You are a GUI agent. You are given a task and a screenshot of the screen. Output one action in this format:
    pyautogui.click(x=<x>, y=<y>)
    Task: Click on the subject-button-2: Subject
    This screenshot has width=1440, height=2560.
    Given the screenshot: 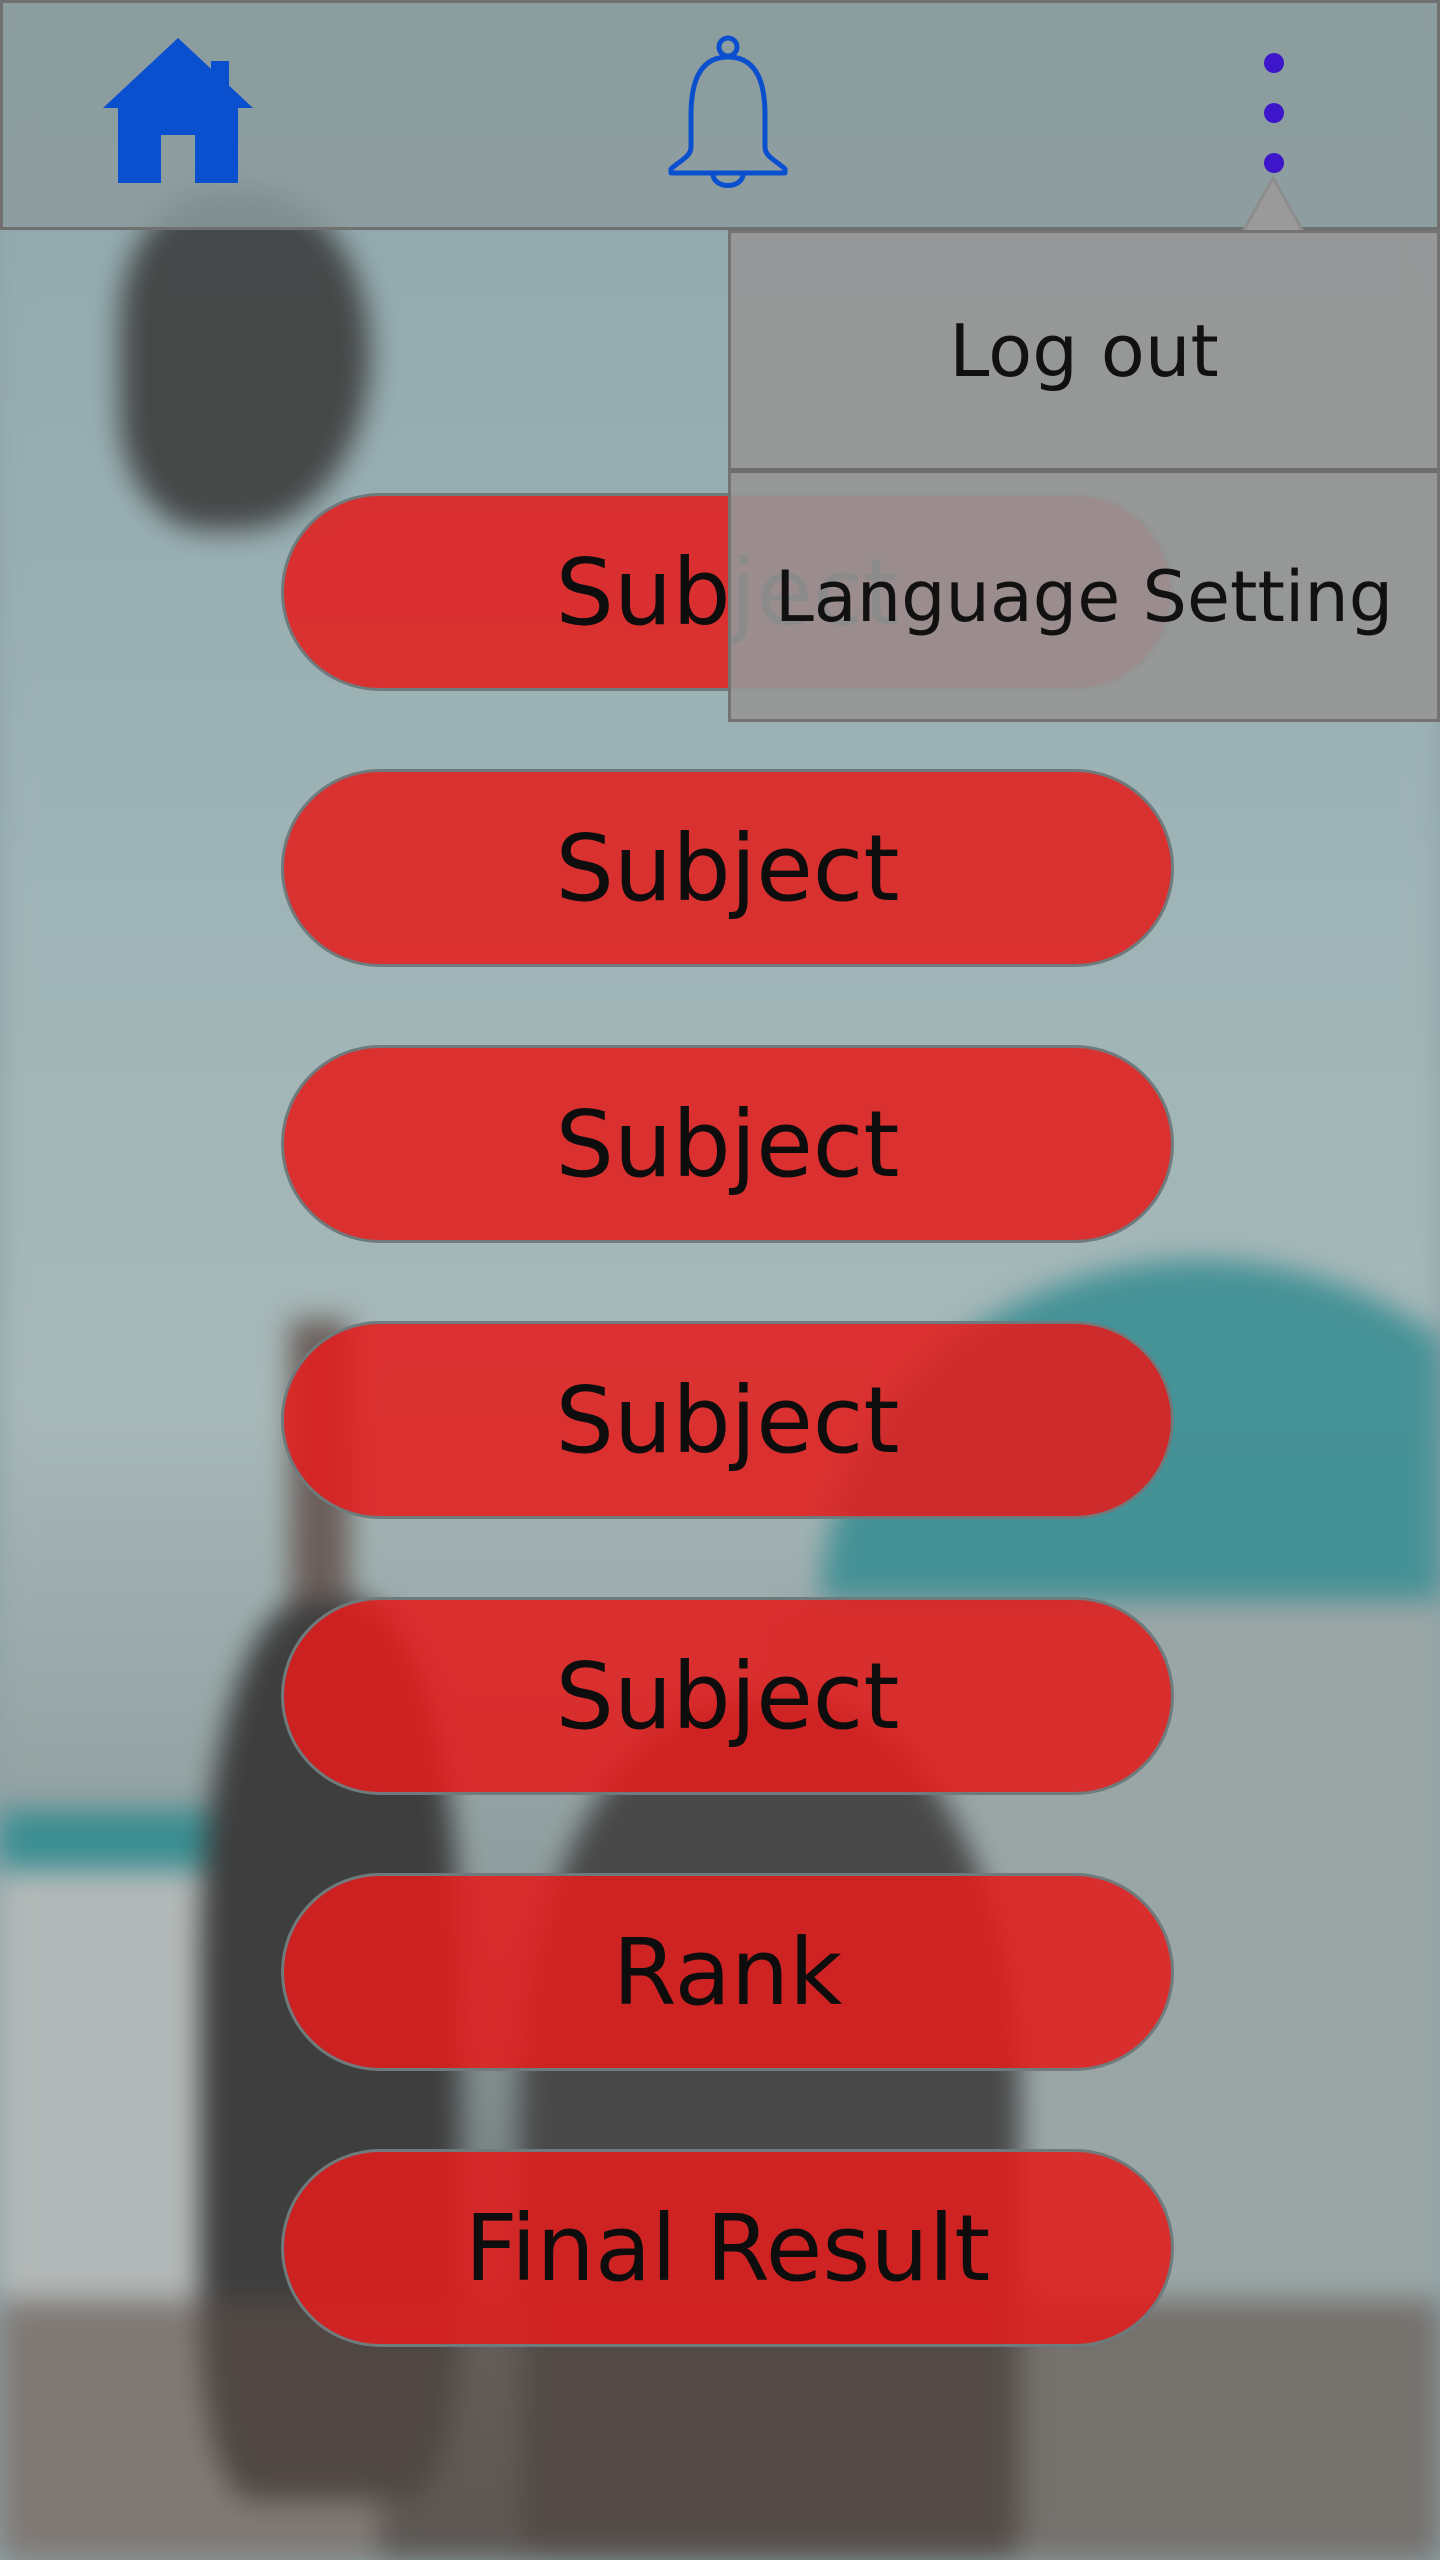 What is the action you would take?
    pyautogui.click(x=727, y=868)
    